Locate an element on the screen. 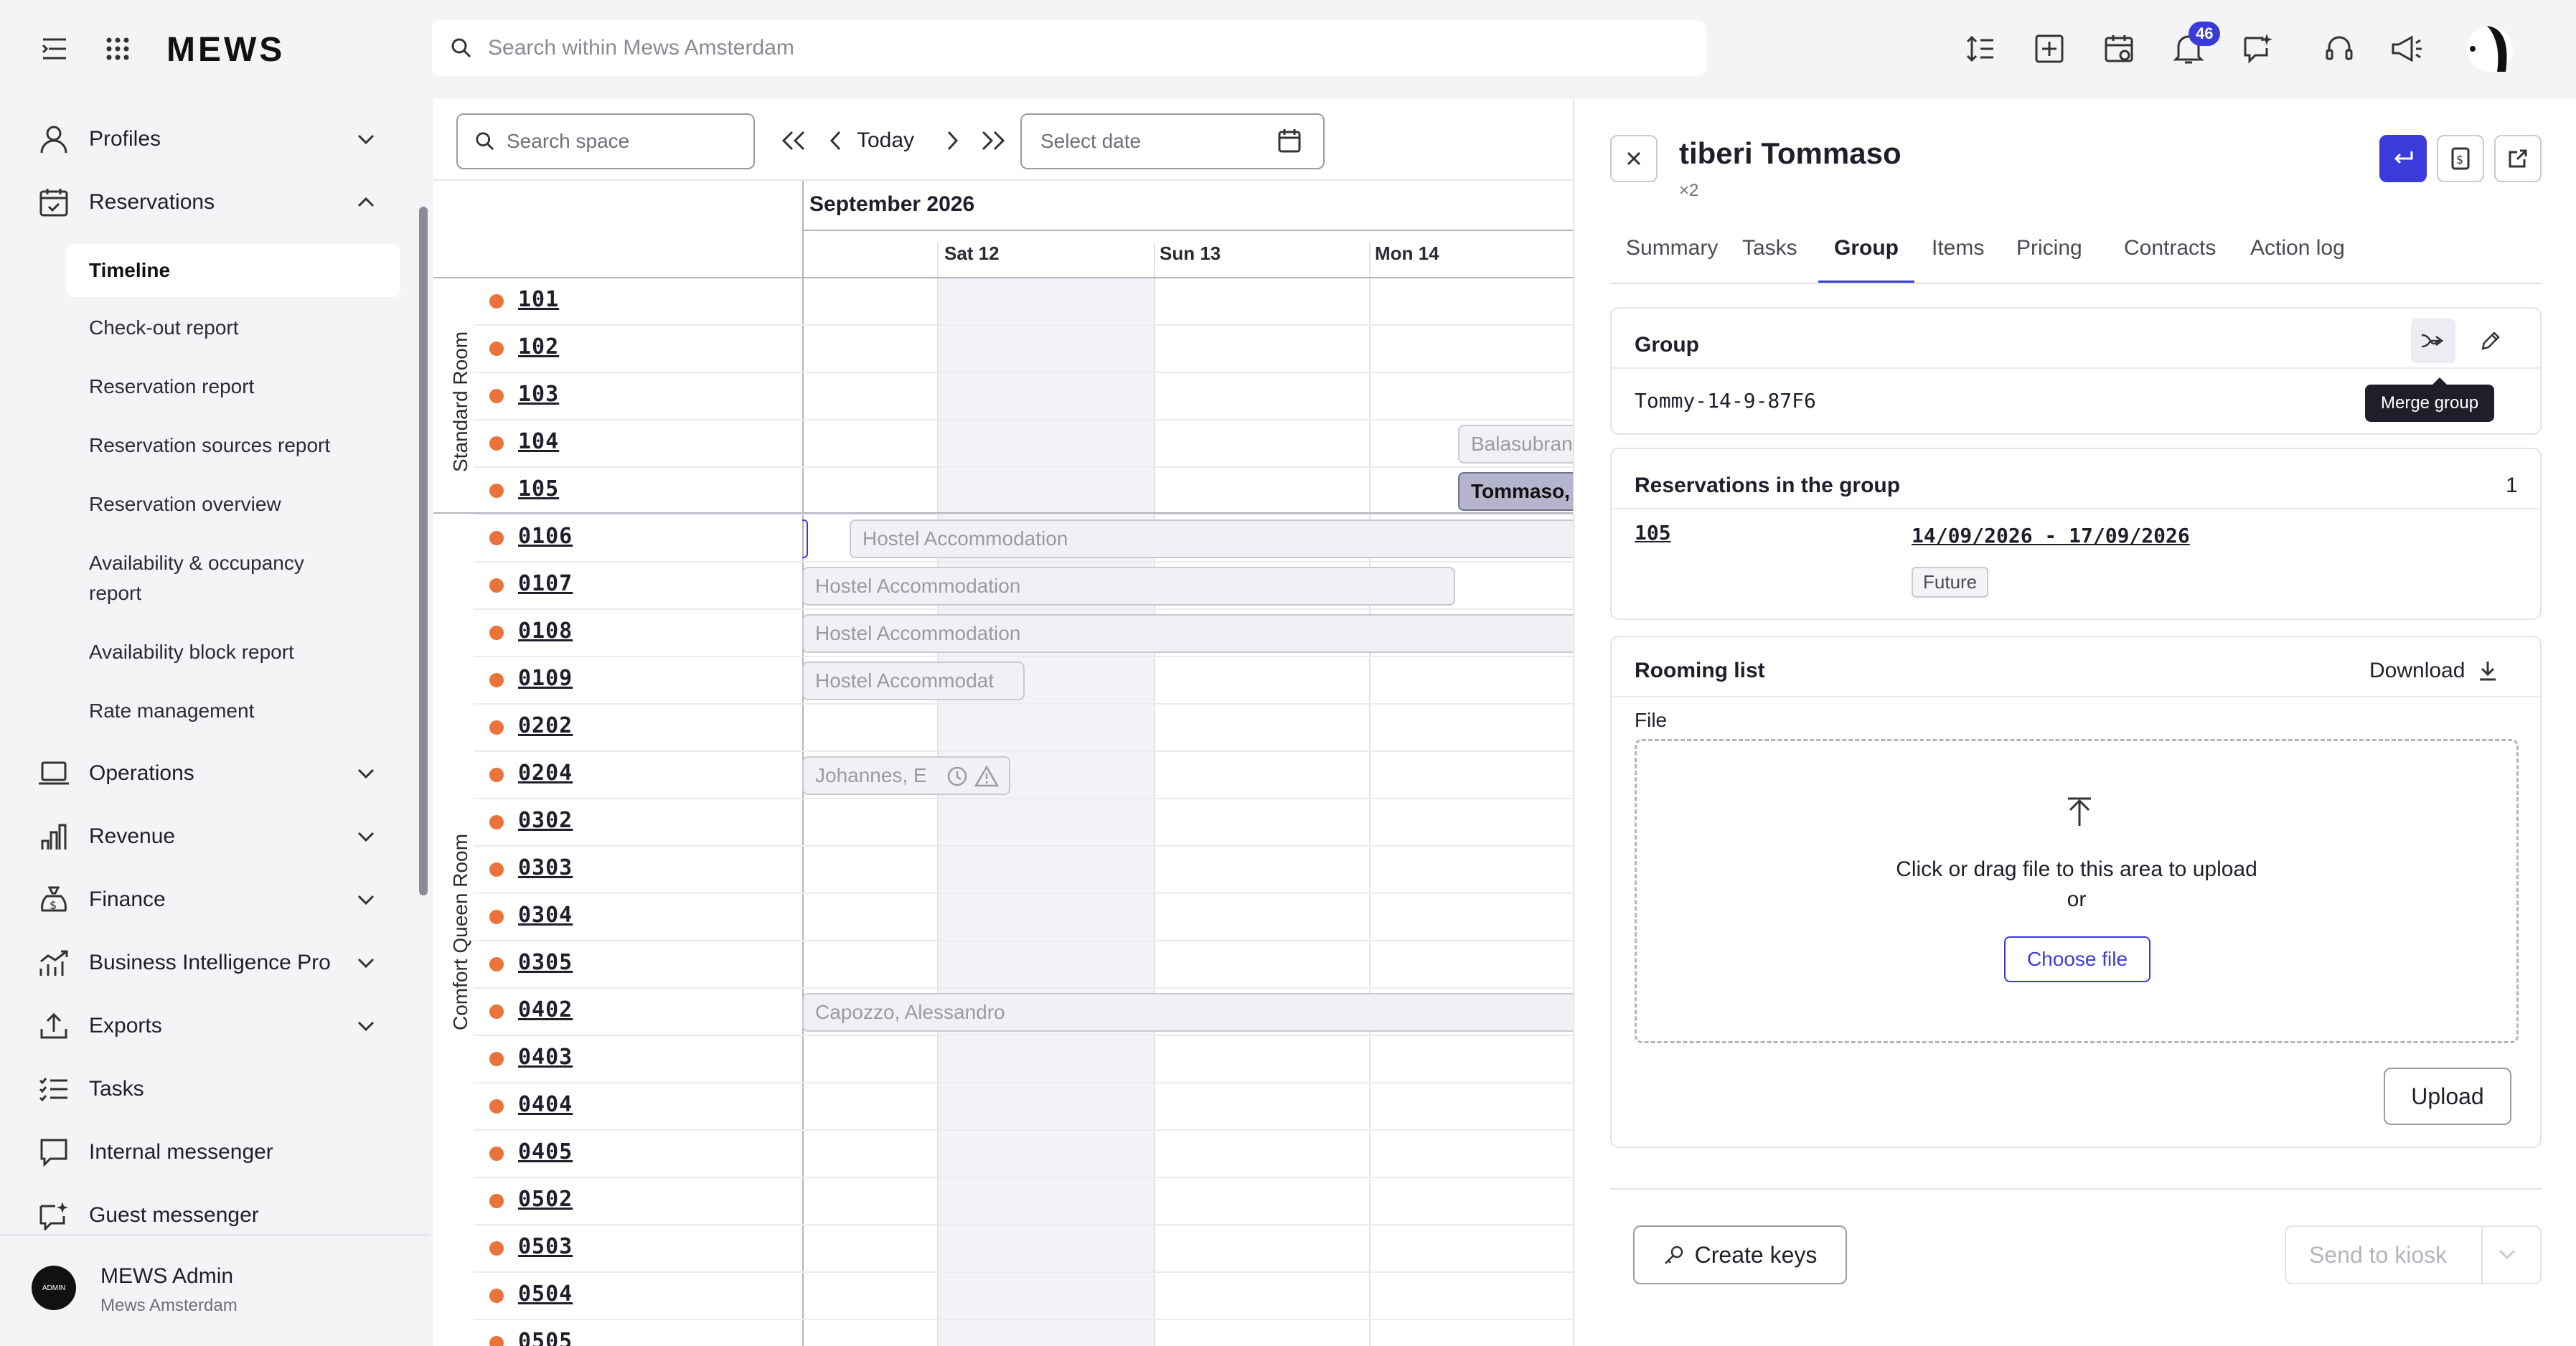 The height and width of the screenshot is (1346, 2576). tab-contracts: Contracts is located at coordinates (2170, 256).